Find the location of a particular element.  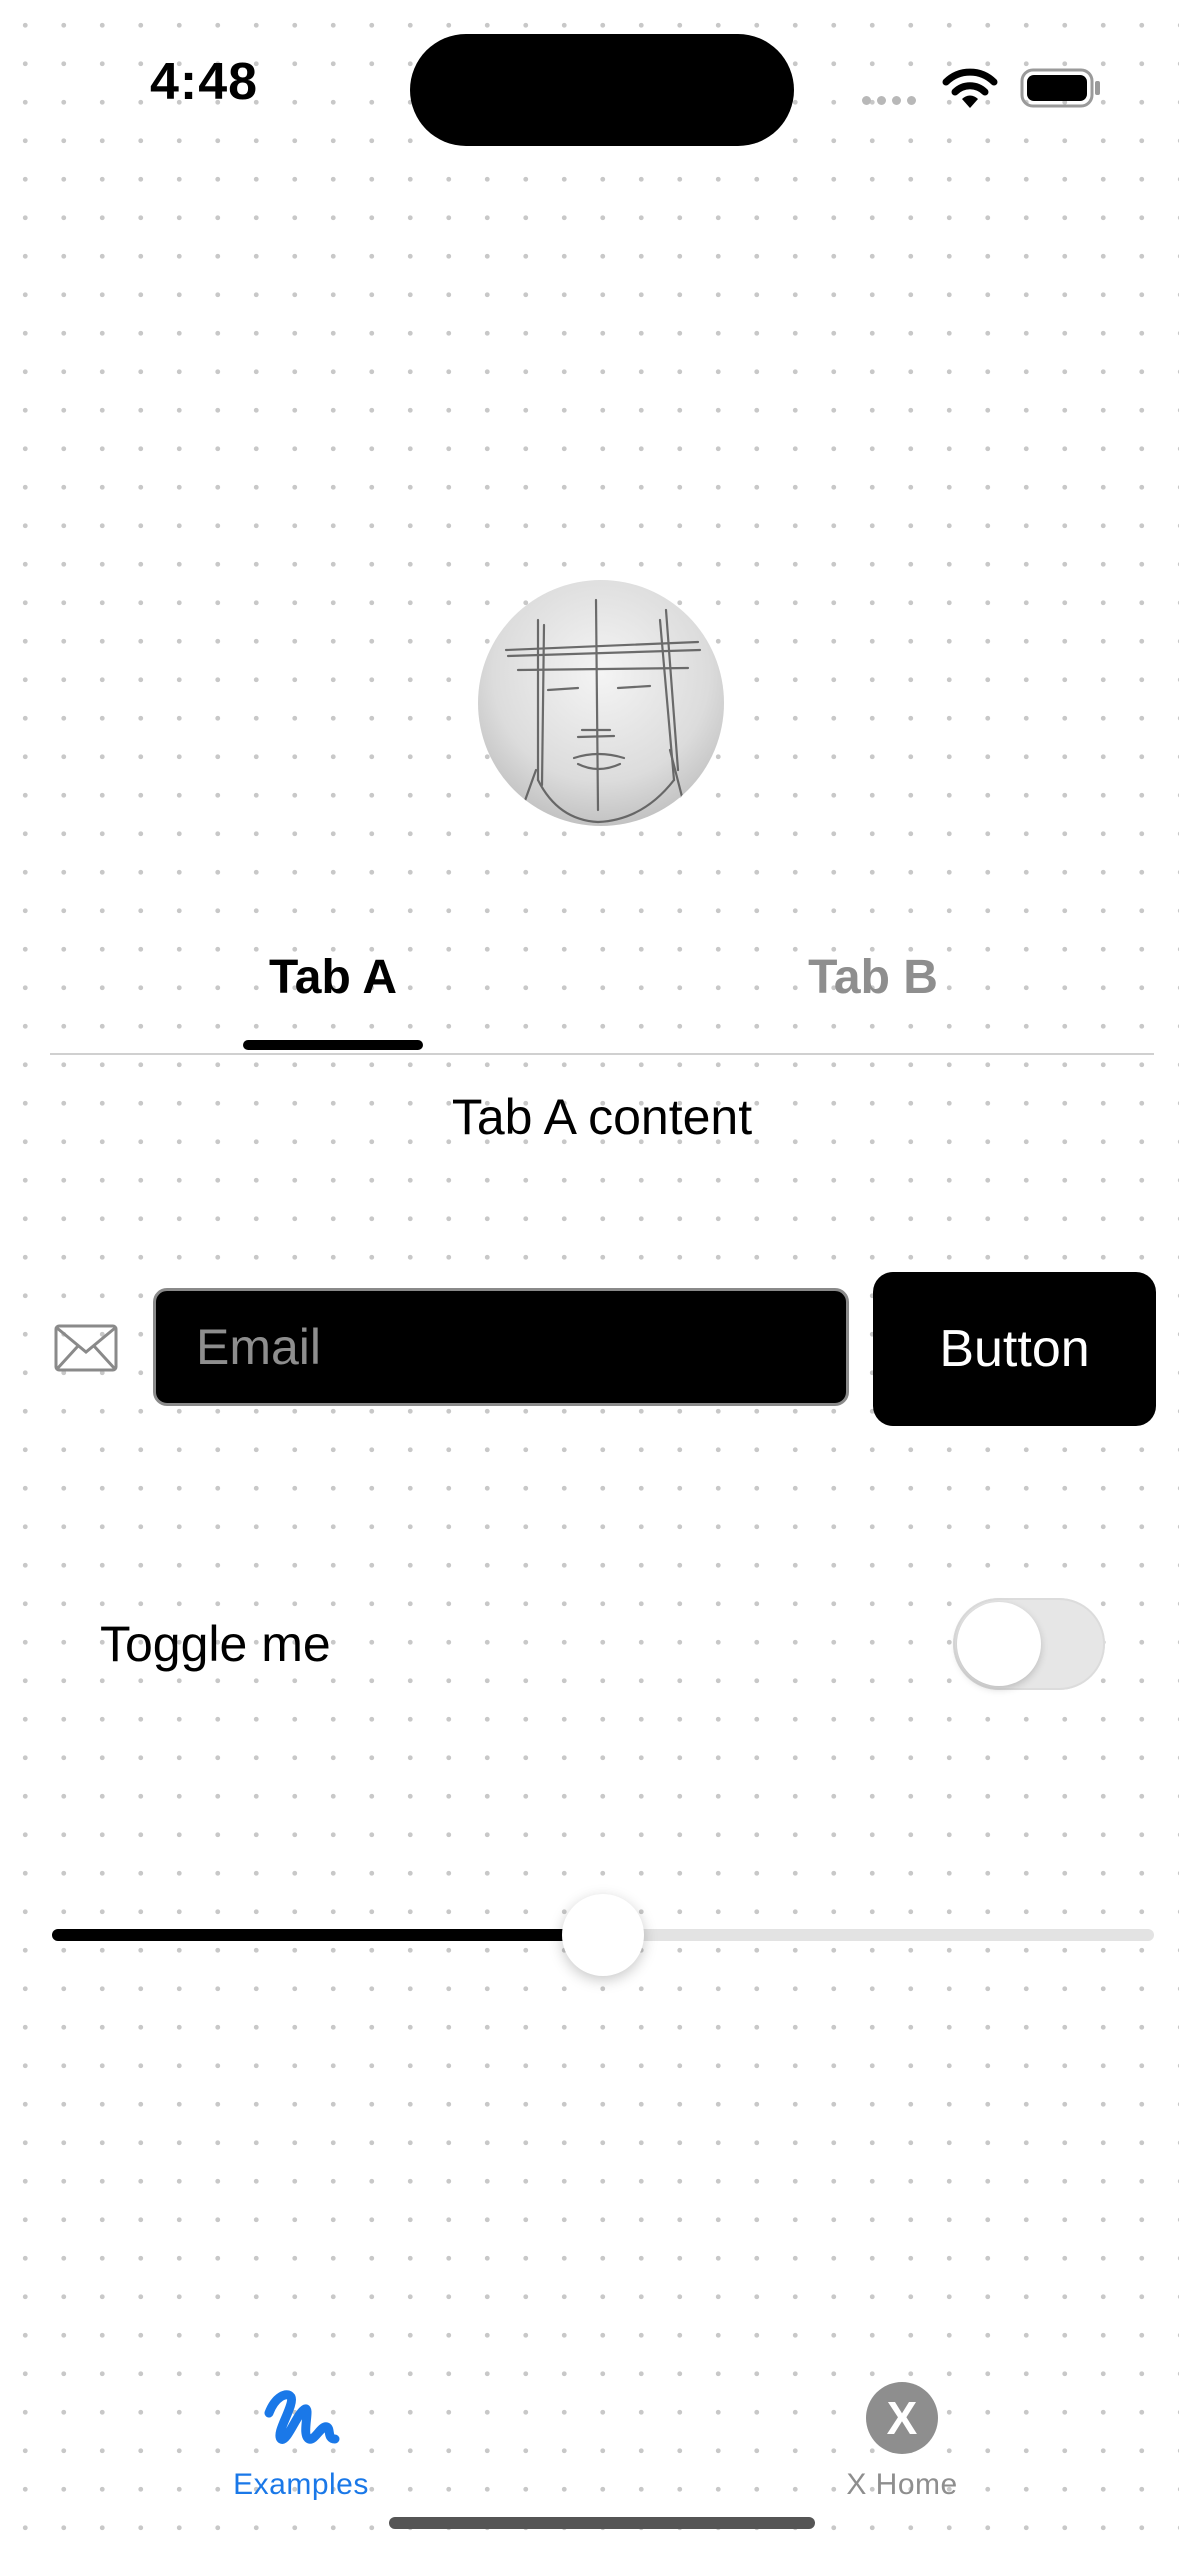

slider-thumb is located at coordinates (603, 1935).